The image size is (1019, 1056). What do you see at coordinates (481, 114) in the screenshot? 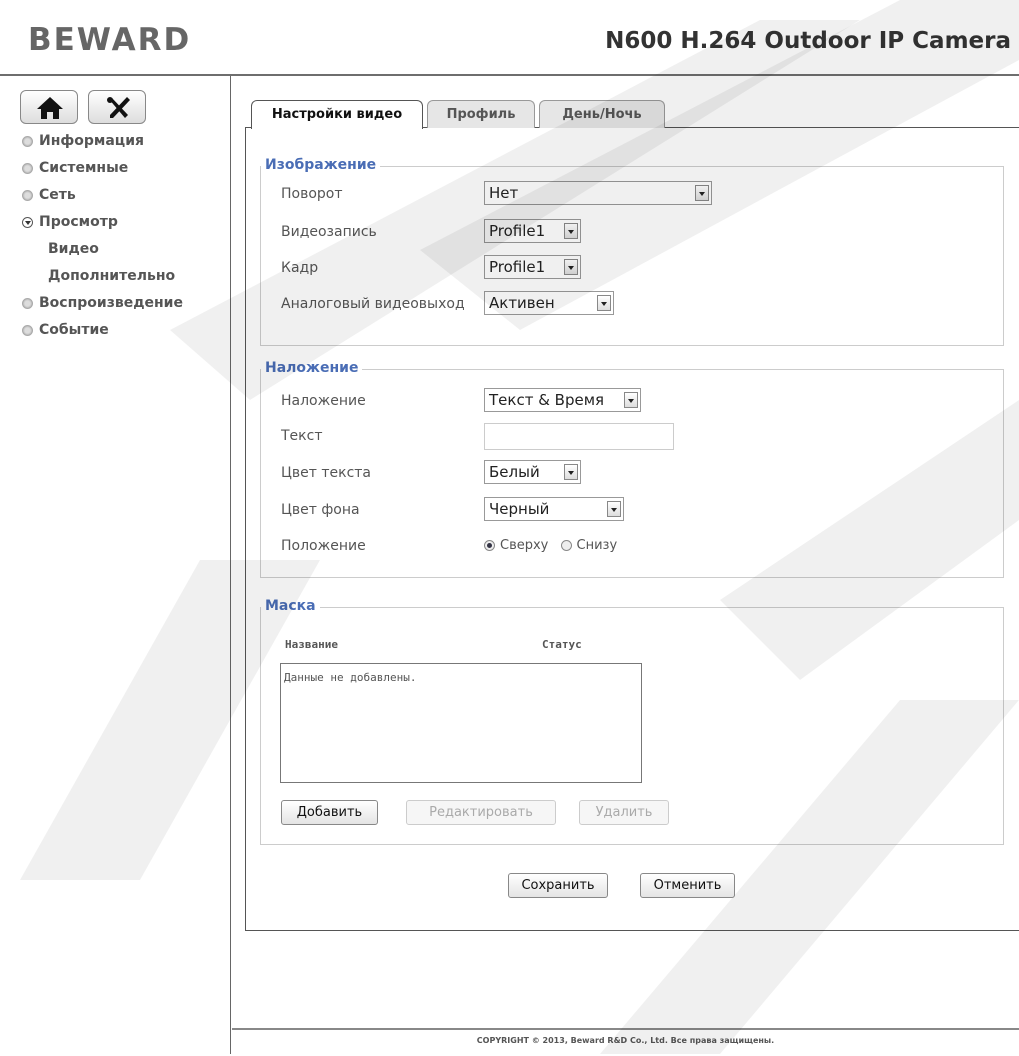
I see `tab-profile: Профиль` at bounding box center [481, 114].